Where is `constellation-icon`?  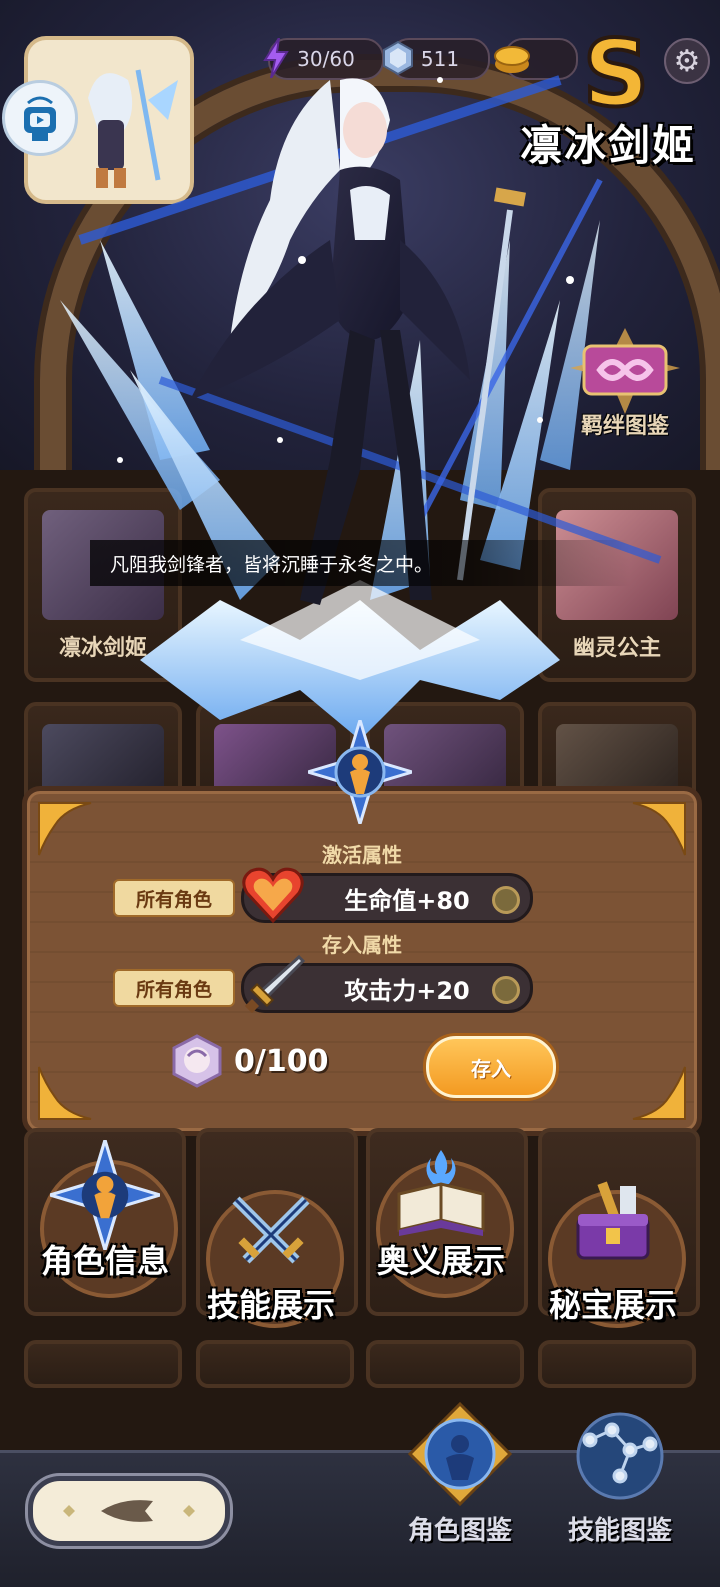 constellation-icon is located at coordinates (620, 1456).